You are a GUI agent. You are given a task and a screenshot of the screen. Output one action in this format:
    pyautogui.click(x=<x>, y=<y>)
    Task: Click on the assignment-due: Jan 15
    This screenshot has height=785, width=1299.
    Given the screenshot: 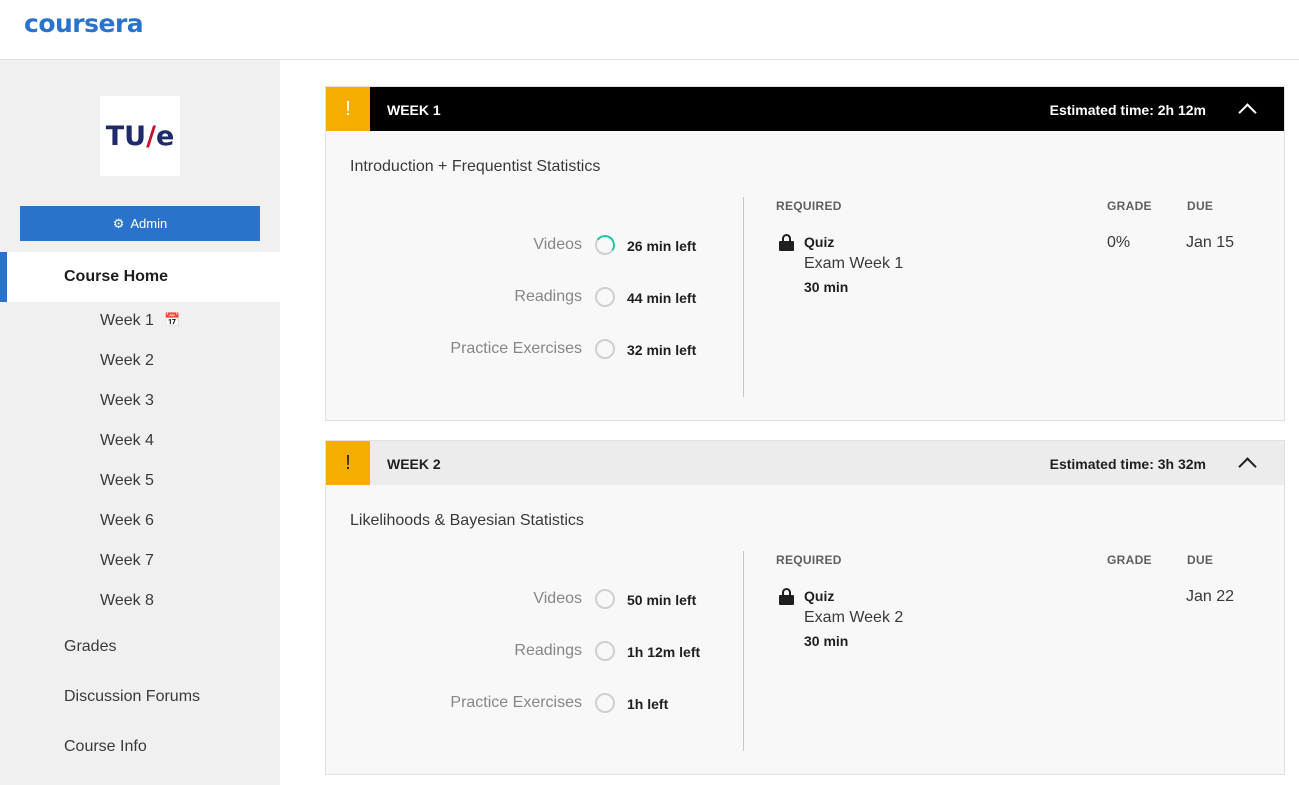 What is the action you would take?
    pyautogui.click(x=1210, y=242)
    